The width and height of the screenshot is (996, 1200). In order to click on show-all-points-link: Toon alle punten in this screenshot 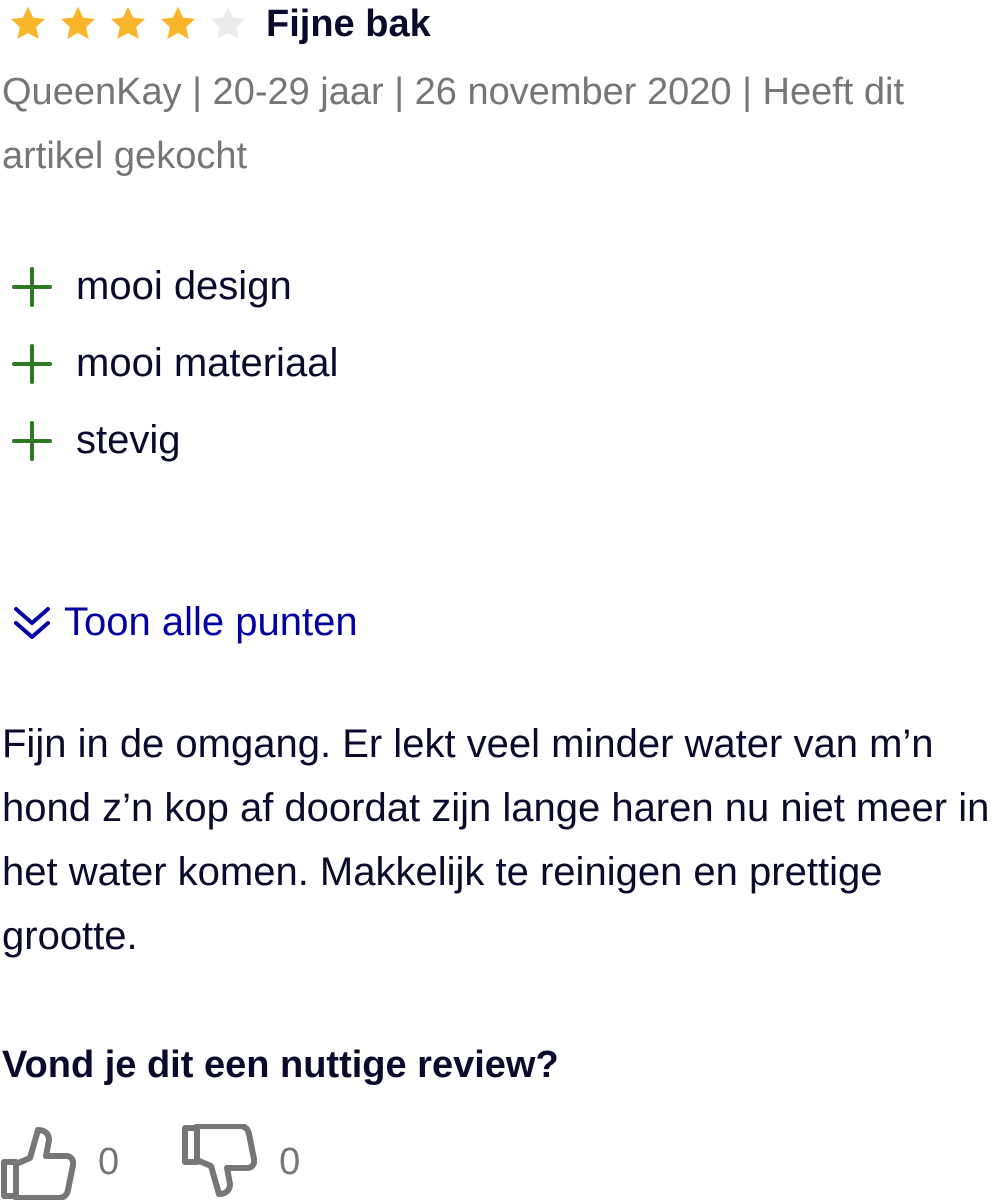, I will do `click(184, 622)`.